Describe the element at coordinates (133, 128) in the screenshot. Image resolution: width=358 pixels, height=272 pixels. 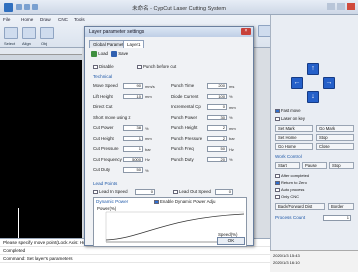
I see `field-input: 38` at that location.